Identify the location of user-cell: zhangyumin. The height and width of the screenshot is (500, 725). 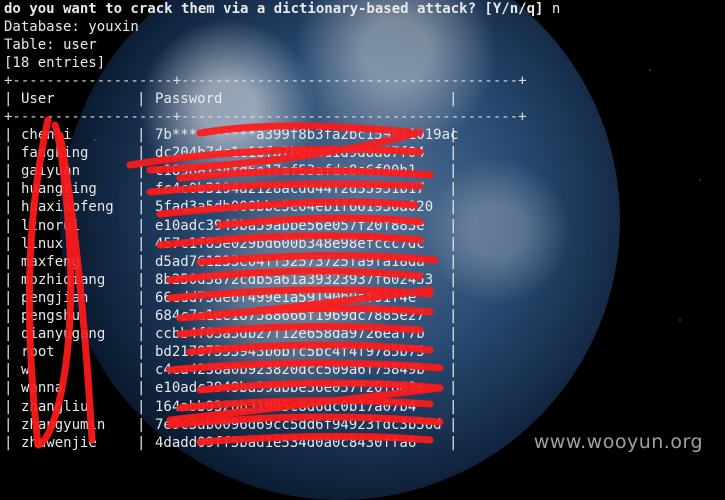
(63, 424).